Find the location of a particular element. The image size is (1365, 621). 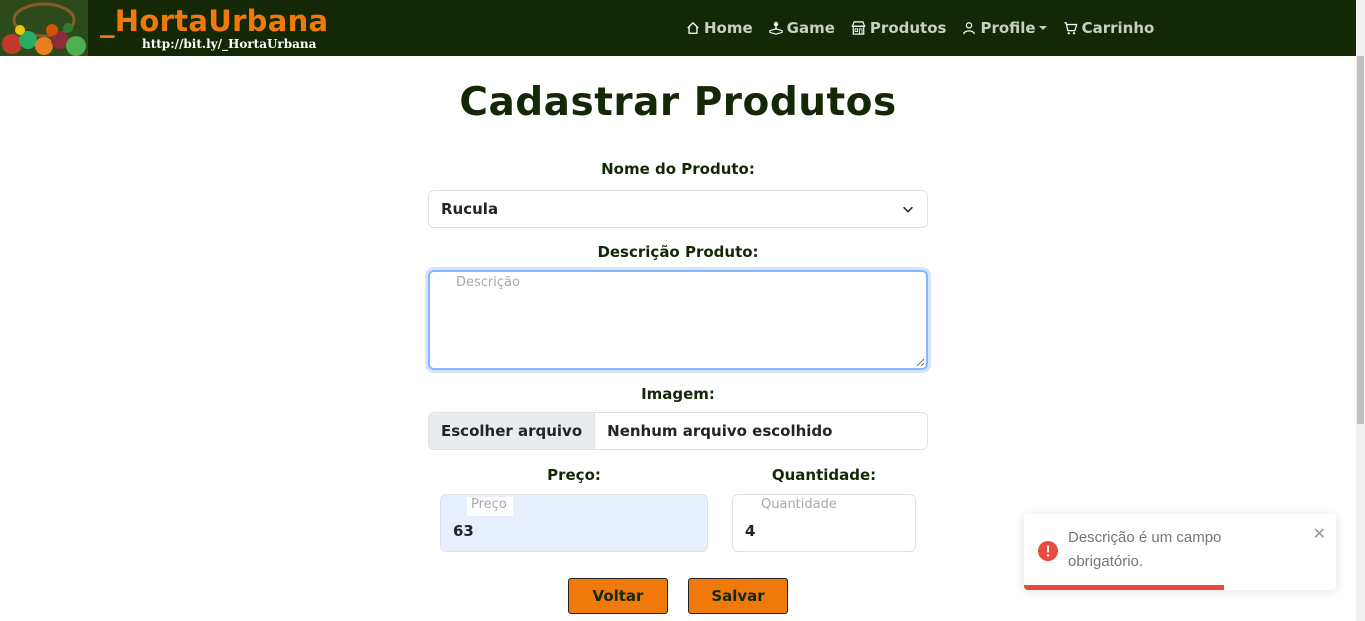

nav-home: Home is located at coordinates (719, 28).